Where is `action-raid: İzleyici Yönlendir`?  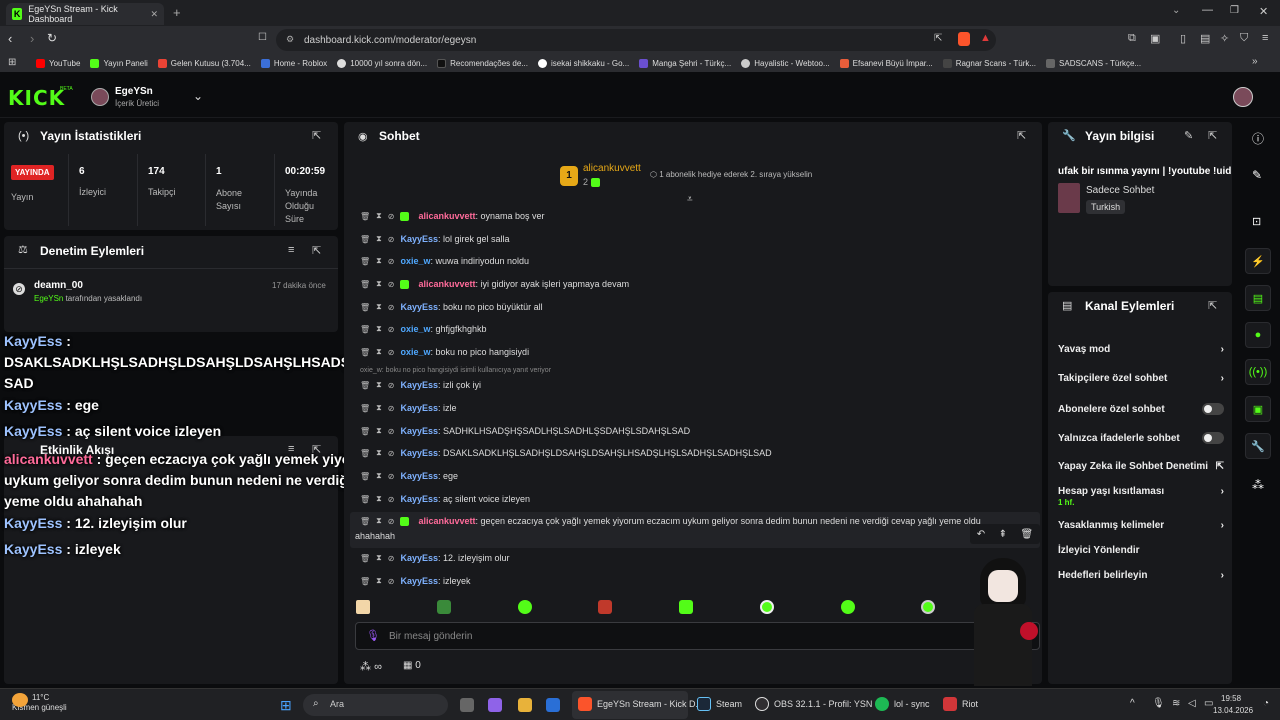
action-raid: İzleyici Yönlendir is located at coordinates (1141, 550).